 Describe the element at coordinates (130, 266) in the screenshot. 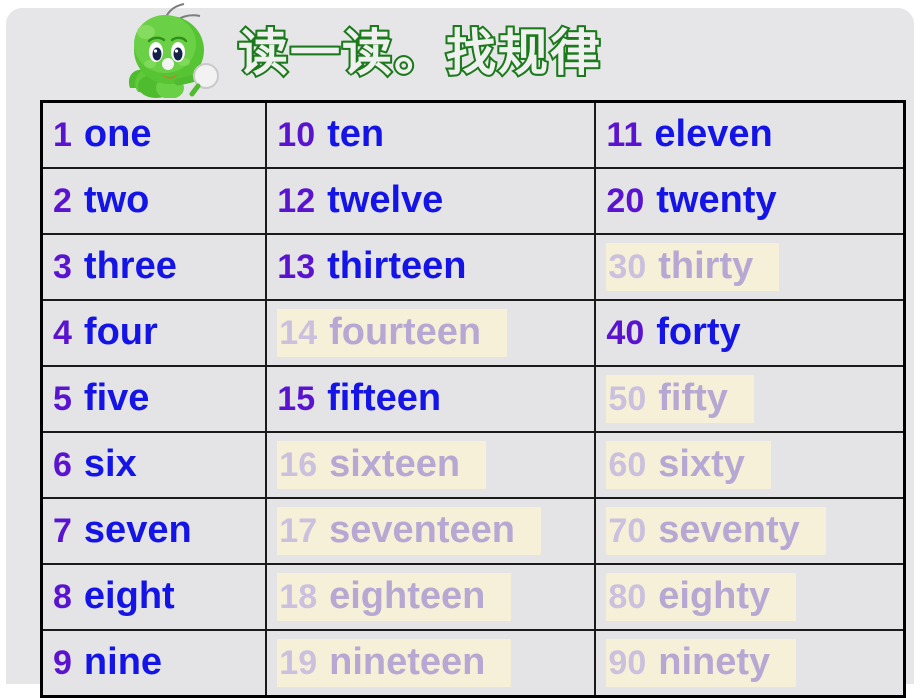

I see `cell-word: three` at that location.